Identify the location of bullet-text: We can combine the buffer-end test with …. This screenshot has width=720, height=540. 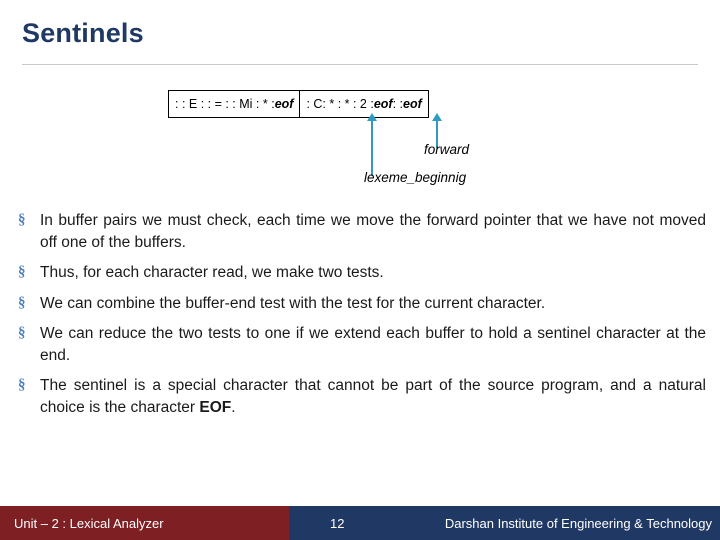
(293, 303).